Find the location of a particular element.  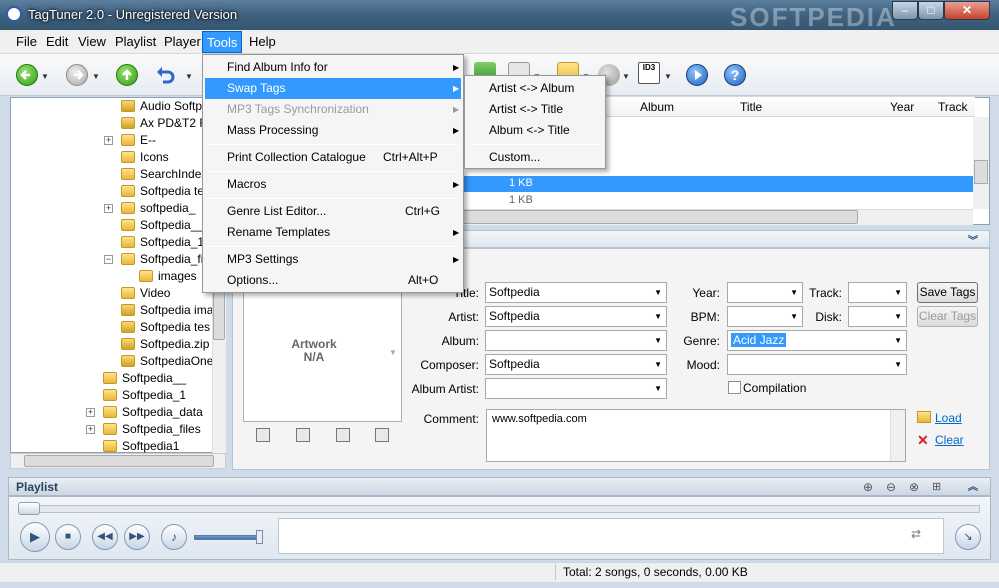

clear-icon: ✕ is located at coordinates (923, 440).